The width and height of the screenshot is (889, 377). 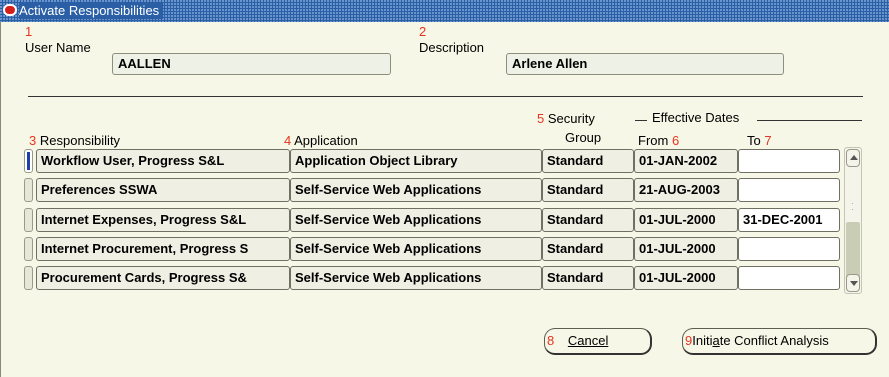 I want to click on responsibility-header: 3 Responsibility, so click(x=75, y=140).